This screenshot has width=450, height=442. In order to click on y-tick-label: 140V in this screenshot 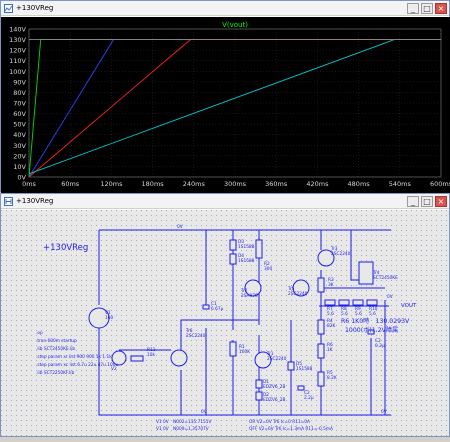, I will do `click(17, 30)`.